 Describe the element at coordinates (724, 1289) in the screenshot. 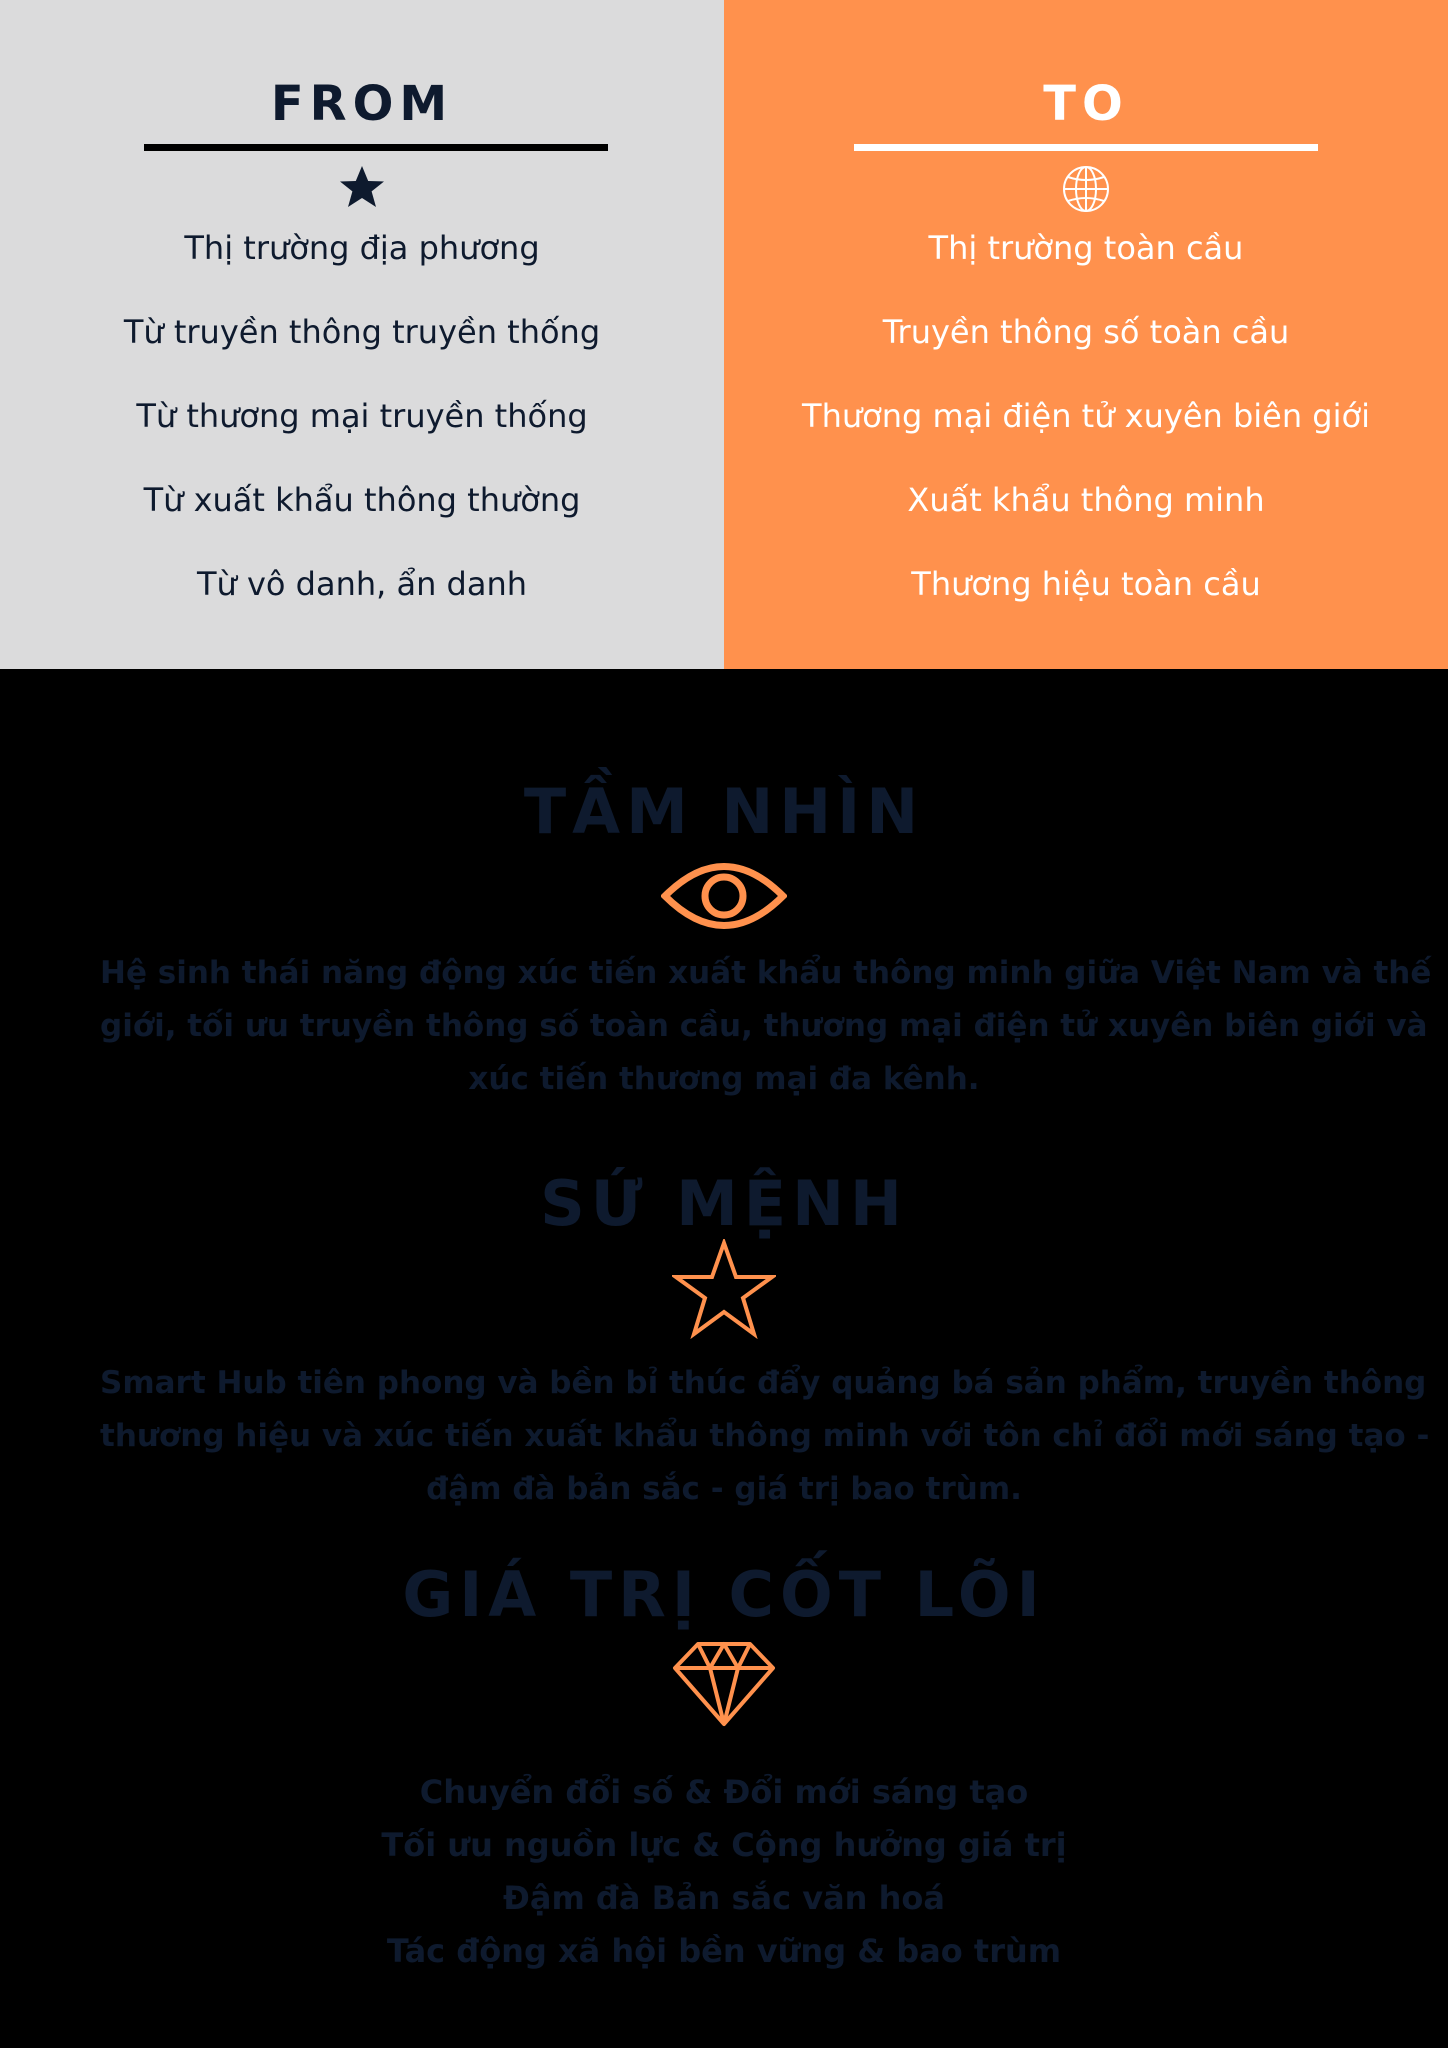

I see `star-outline-icon` at that location.